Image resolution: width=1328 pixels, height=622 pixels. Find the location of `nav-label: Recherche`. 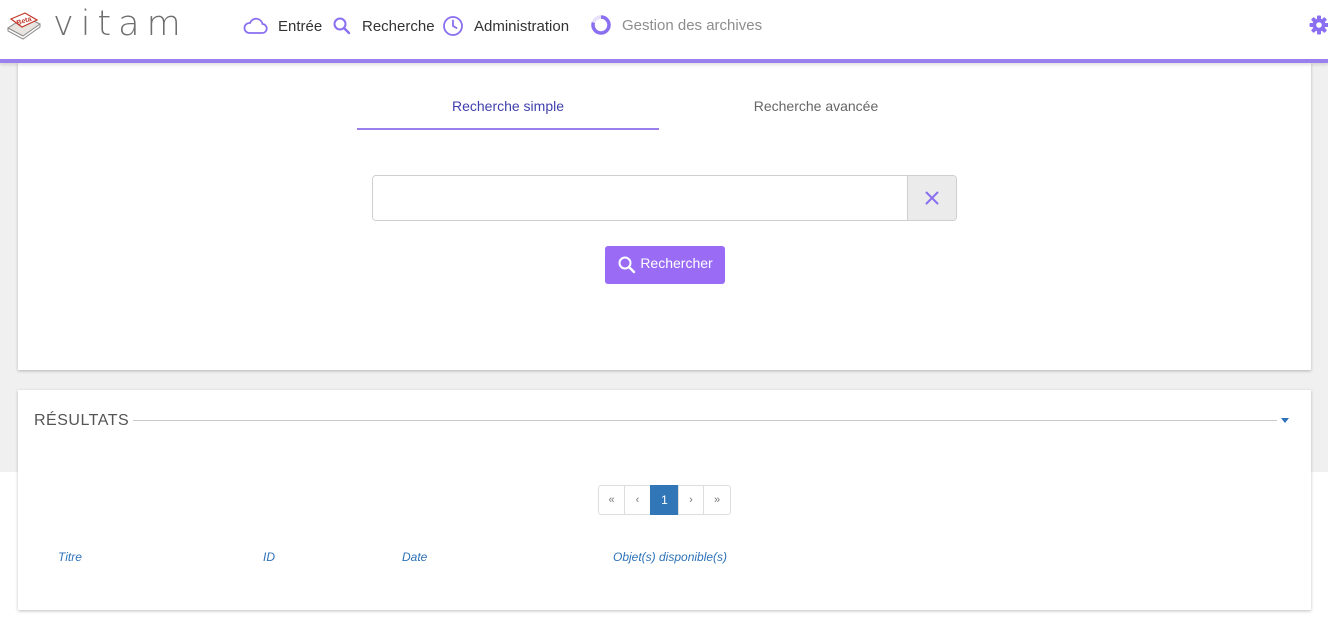

nav-label: Recherche is located at coordinates (398, 26).